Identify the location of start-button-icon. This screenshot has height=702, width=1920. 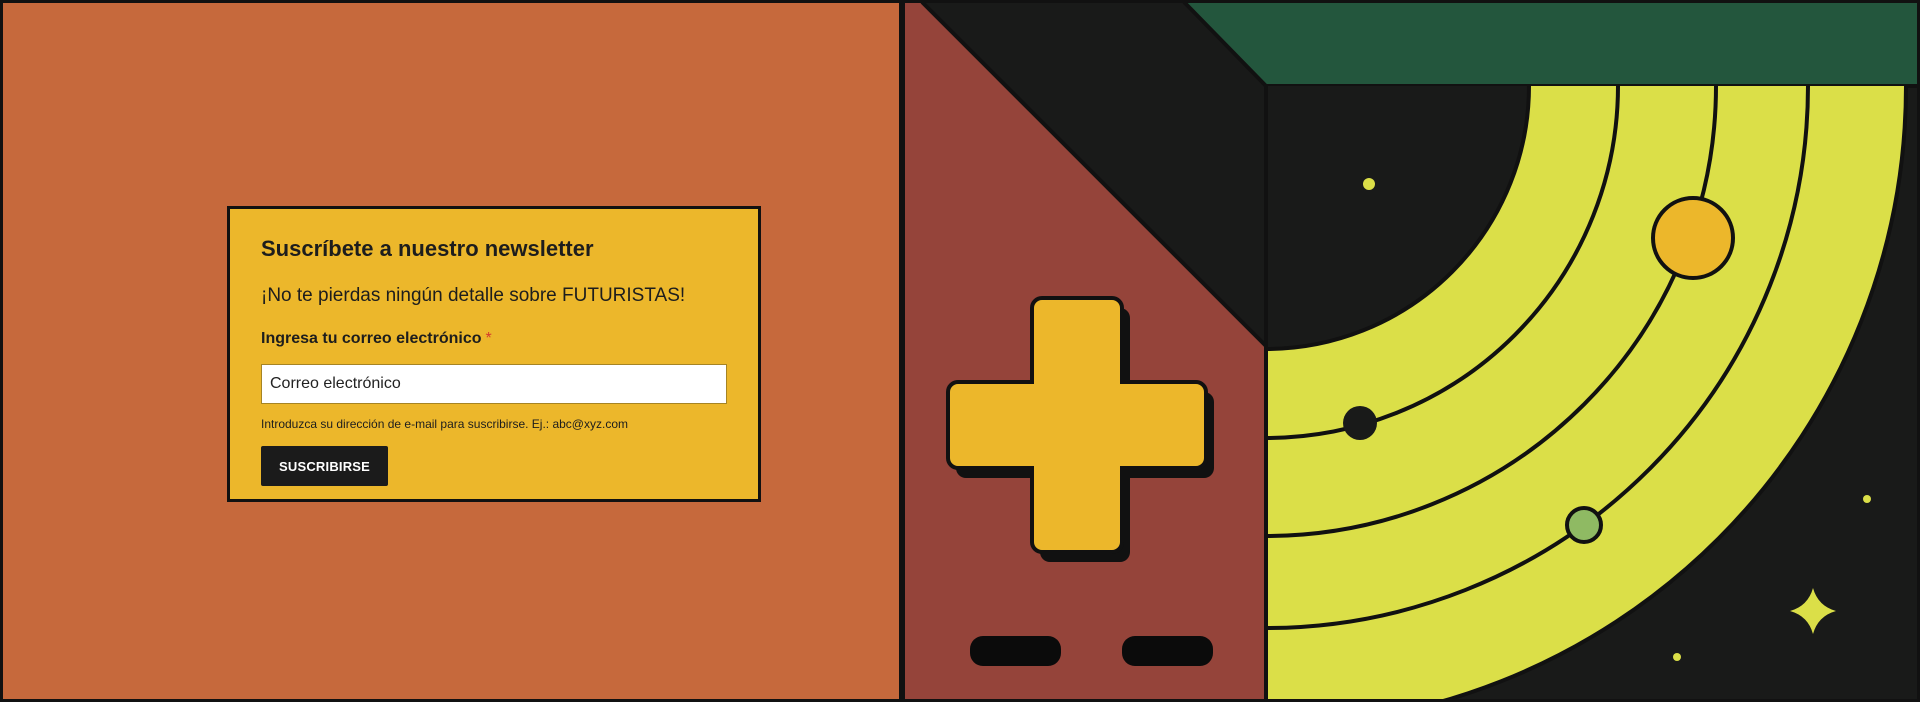
(1167, 651).